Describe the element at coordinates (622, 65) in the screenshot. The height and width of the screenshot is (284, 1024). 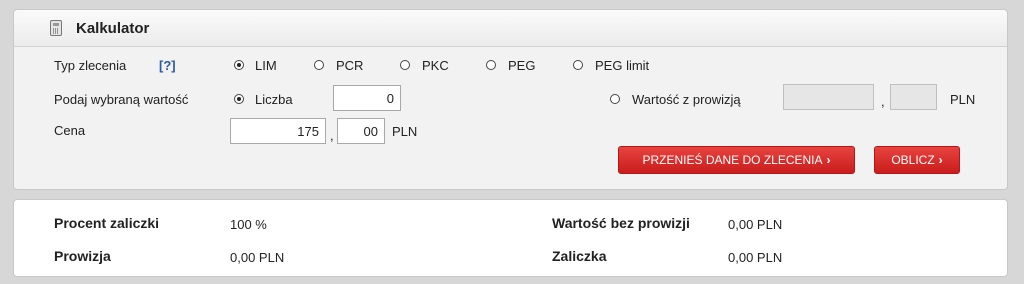
I see `radio-order-peg-limit-label: PEG limit` at that location.